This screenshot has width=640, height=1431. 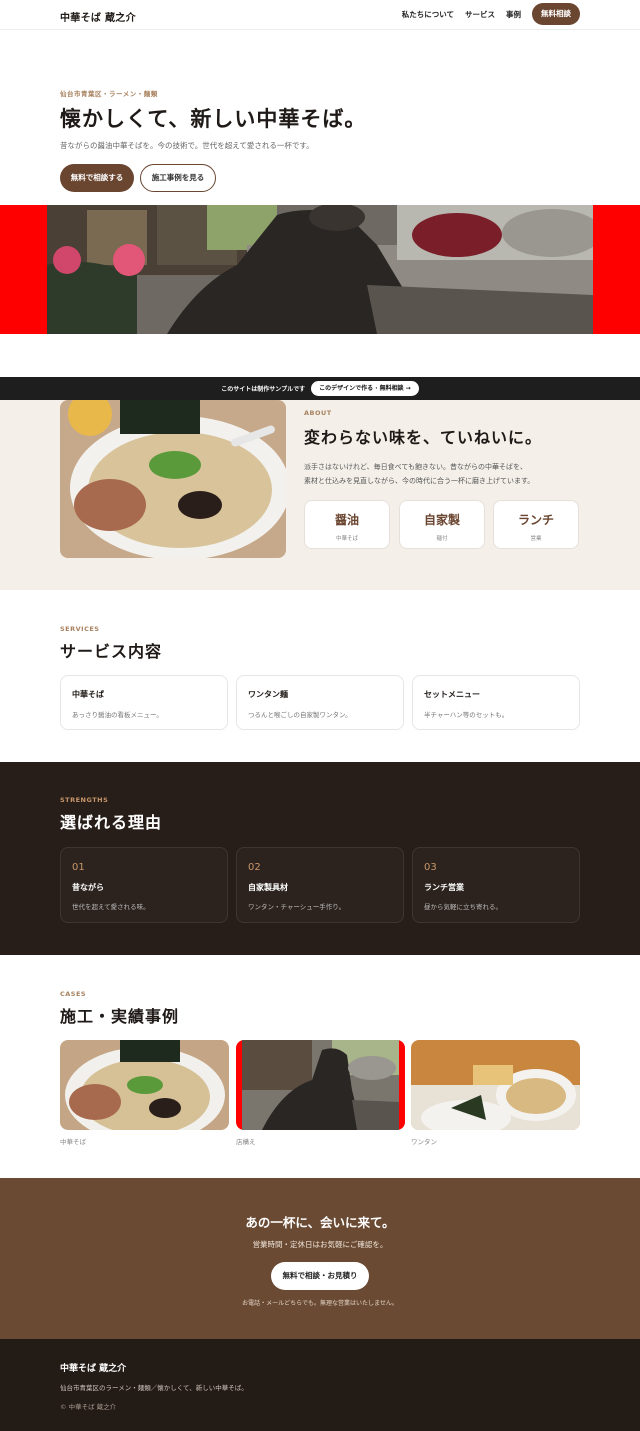 I want to click on feature-card: ランチ 営業, so click(x=536, y=524).